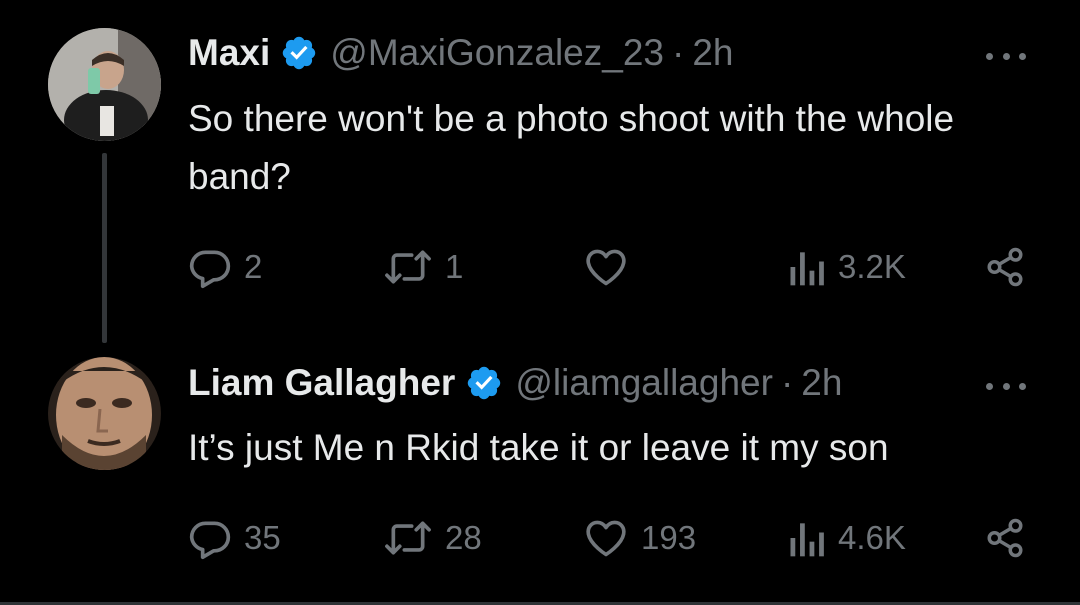  I want to click on author-name: Maxi, so click(229, 53).